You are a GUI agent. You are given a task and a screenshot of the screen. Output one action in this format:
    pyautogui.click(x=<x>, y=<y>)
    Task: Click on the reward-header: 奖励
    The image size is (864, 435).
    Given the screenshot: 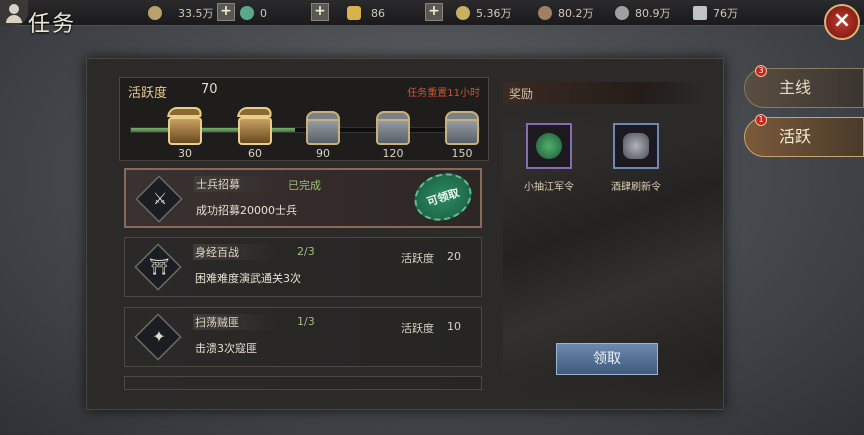 What is the action you would take?
    pyautogui.click(x=604, y=93)
    